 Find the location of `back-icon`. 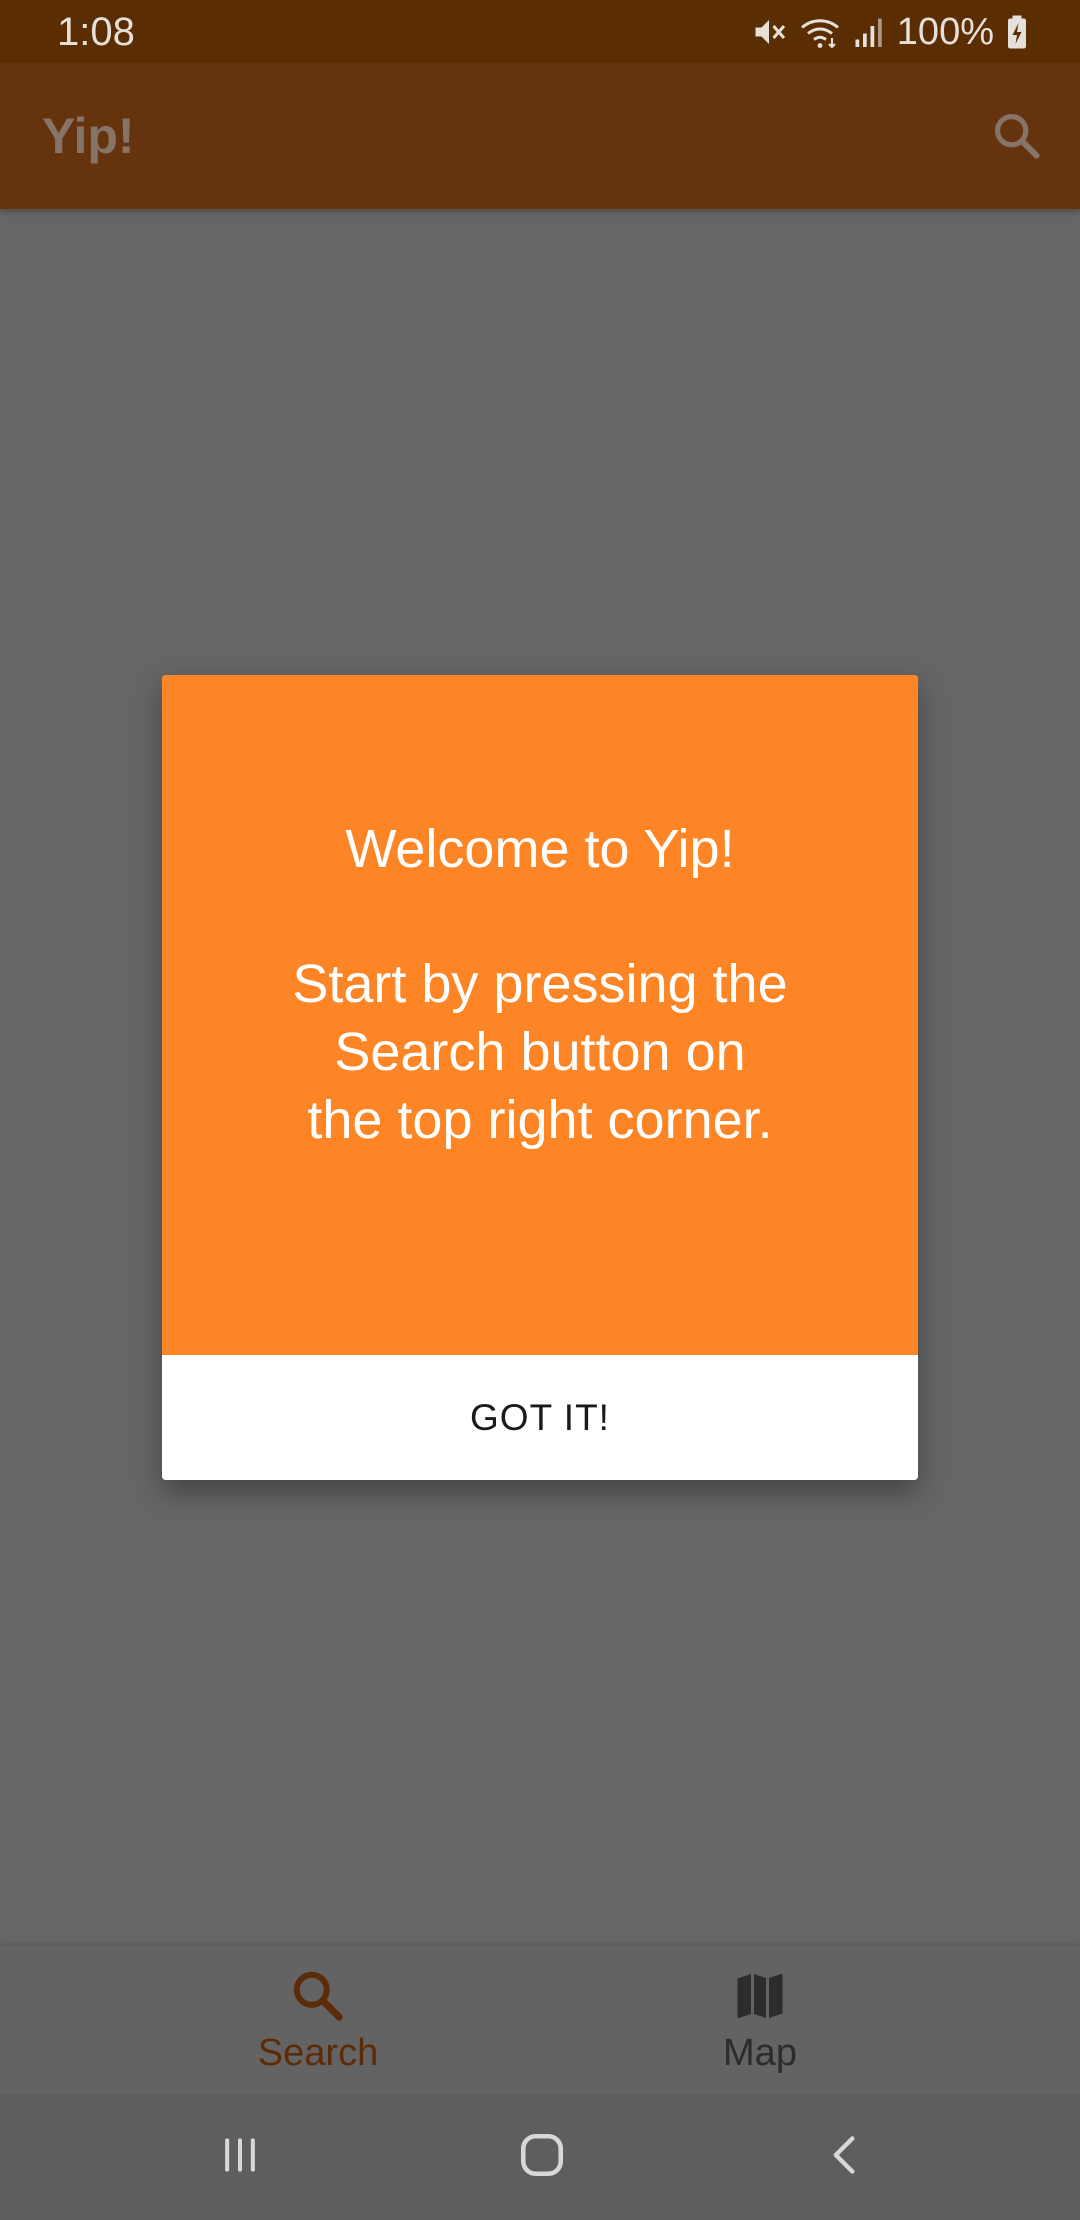

back-icon is located at coordinates (845, 2157).